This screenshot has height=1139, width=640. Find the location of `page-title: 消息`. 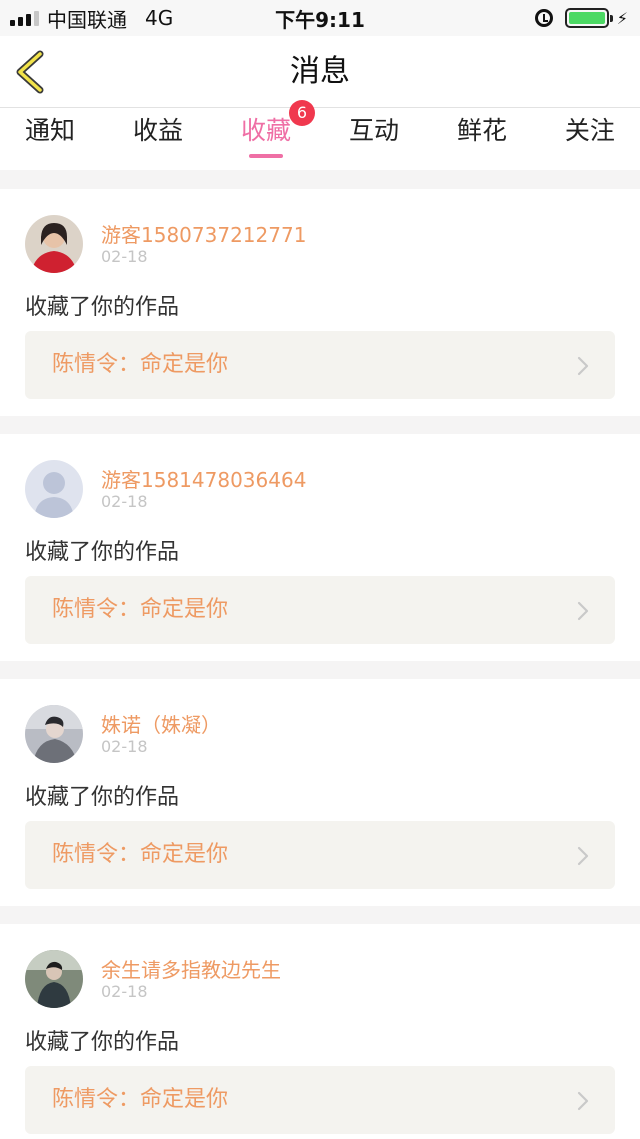

page-title: 消息 is located at coordinates (320, 71).